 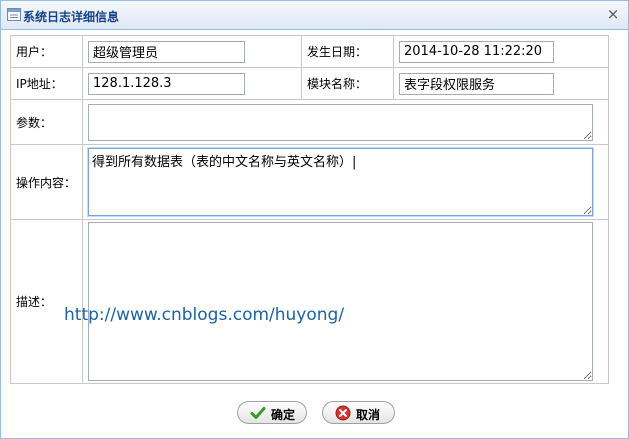 I want to click on user-field, so click(x=166, y=51).